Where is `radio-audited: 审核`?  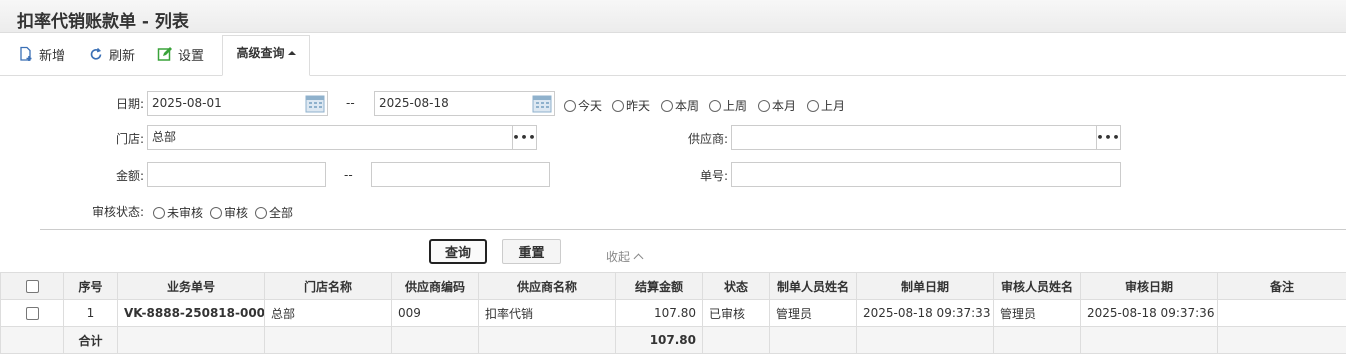 radio-audited: 审核 is located at coordinates (229, 212).